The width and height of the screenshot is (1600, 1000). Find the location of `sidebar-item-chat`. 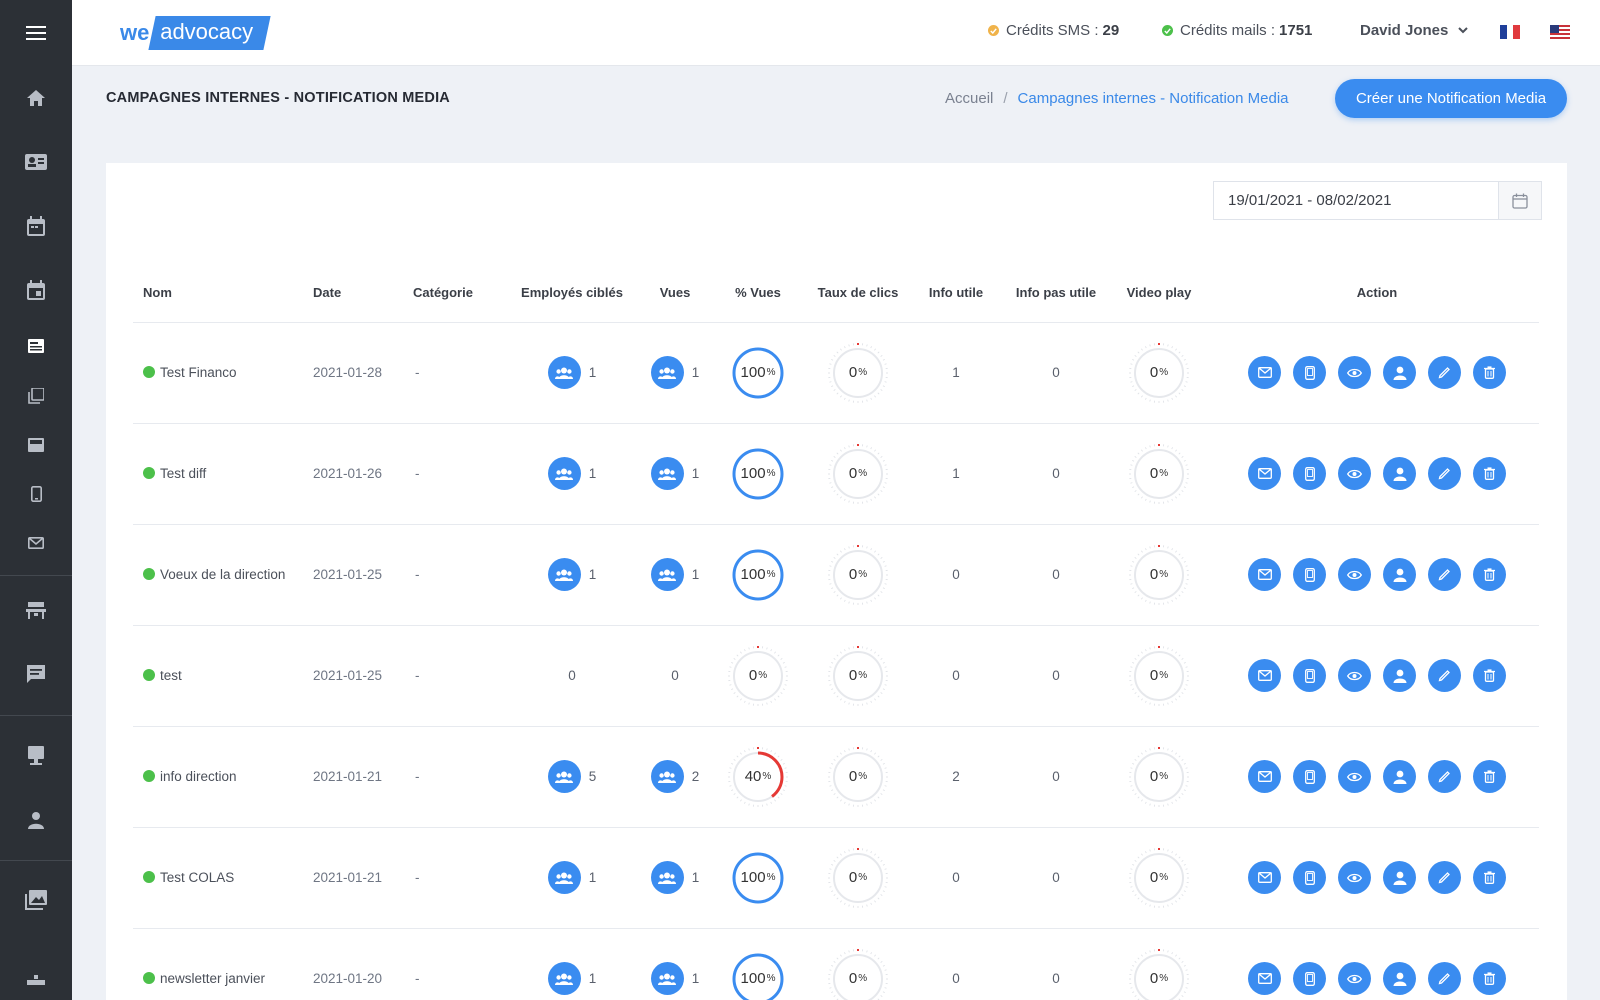

sidebar-item-chat is located at coordinates (36, 674).